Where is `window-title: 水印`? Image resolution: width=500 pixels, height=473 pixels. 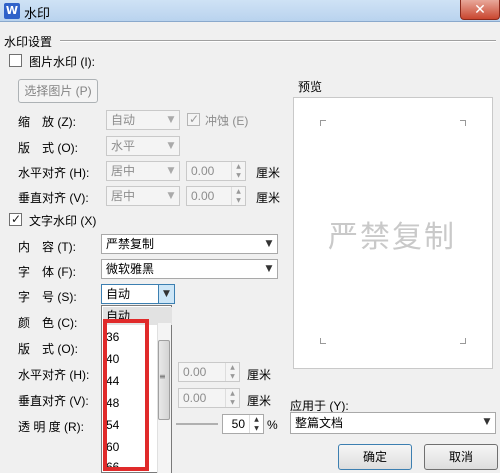
window-title: 水印 is located at coordinates (37, 13).